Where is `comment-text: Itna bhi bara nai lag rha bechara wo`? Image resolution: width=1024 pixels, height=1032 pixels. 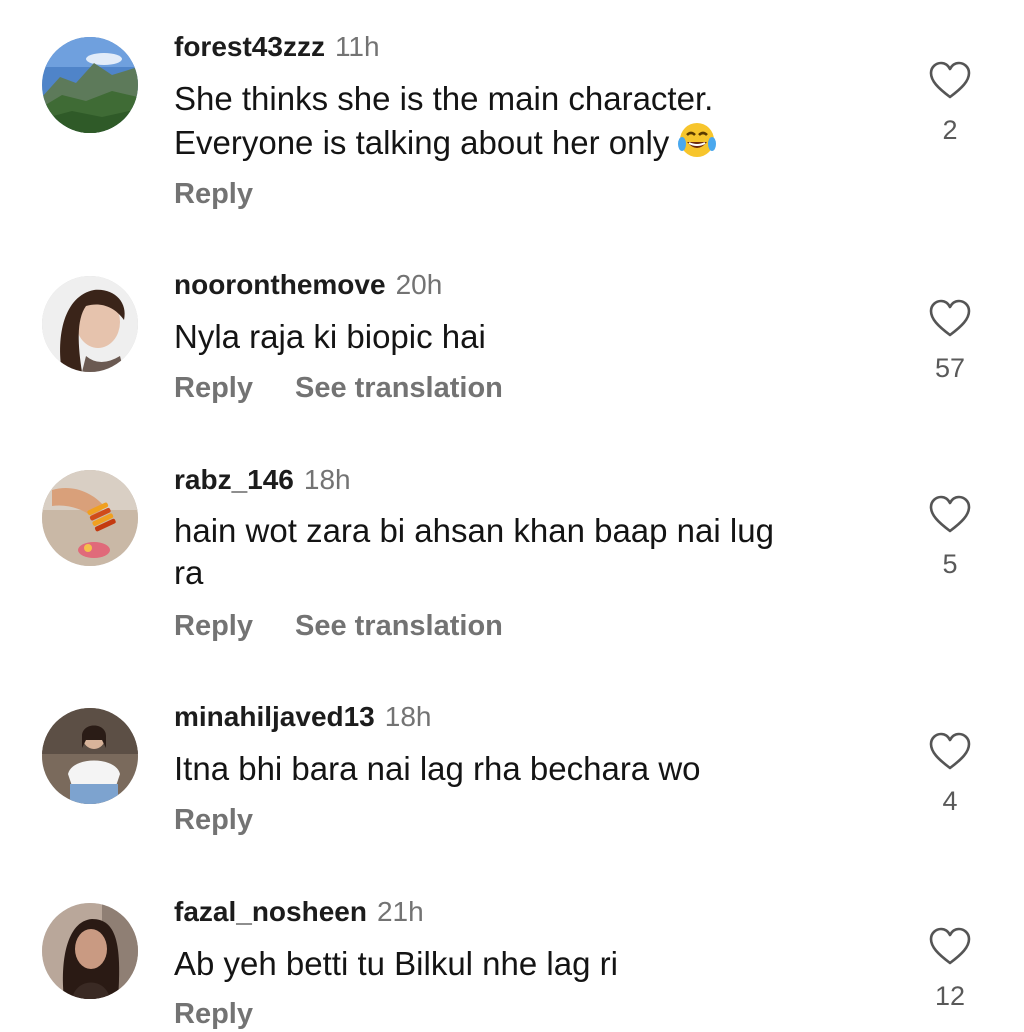
comment-text: Itna bhi bara nai lag rha bechara wo is located at coordinates (524, 769).